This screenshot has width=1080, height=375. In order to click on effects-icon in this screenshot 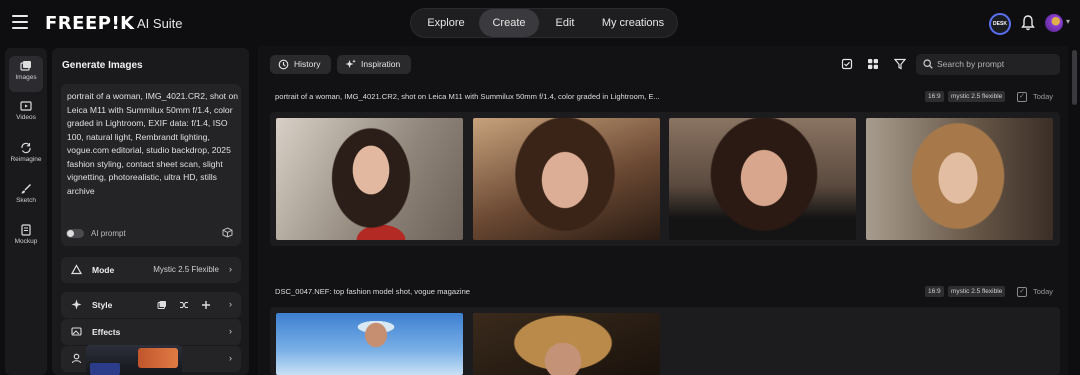, I will do `click(76, 331)`.